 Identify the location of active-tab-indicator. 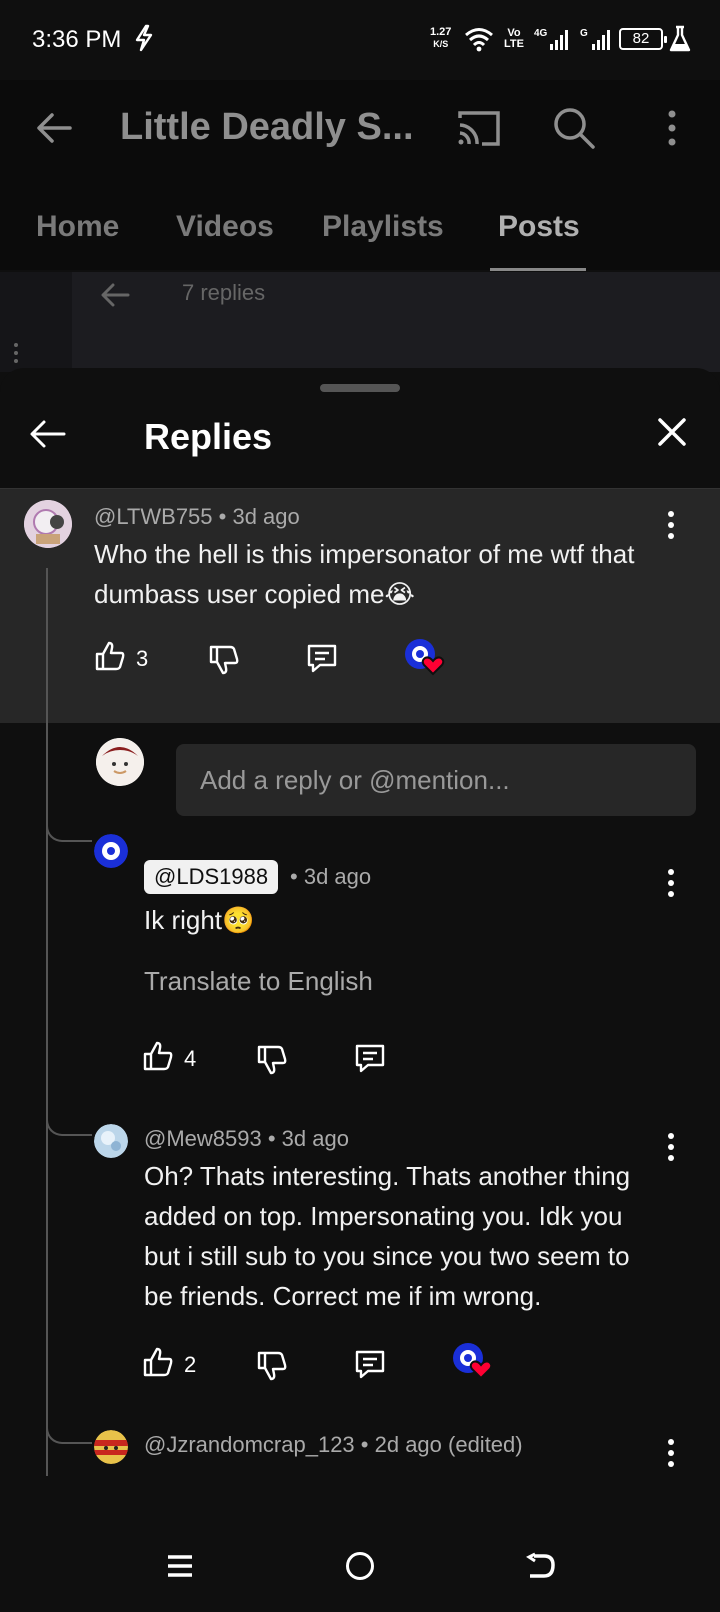
(538, 269).